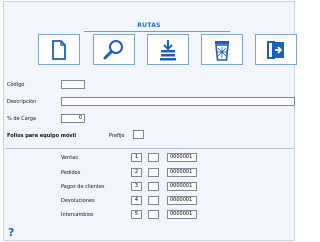 Image resolution: width=320 pixels, height=242 pixels. What do you see at coordinates (136, 200) in the screenshot?
I see `folio-number: 4` at bounding box center [136, 200].